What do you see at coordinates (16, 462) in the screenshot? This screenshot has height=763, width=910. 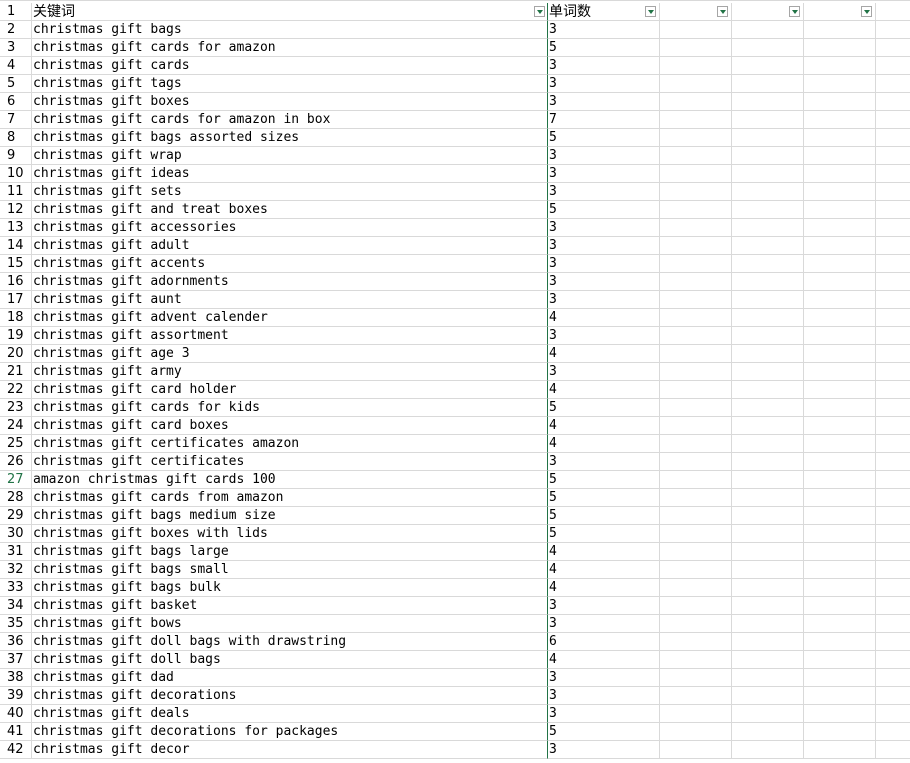 I see `row-number: 26` at bounding box center [16, 462].